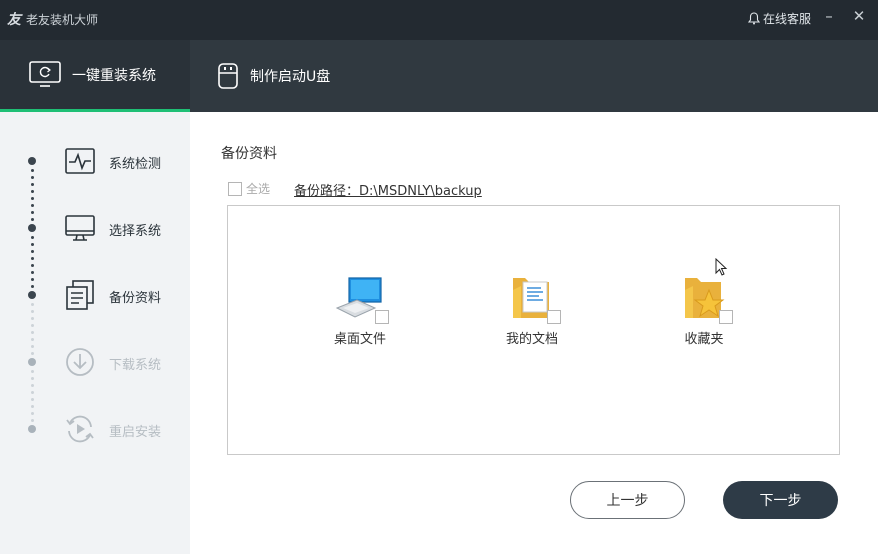  What do you see at coordinates (258, 189) in the screenshot?
I see `select-all-label: 全选` at bounding box center [258, 189].